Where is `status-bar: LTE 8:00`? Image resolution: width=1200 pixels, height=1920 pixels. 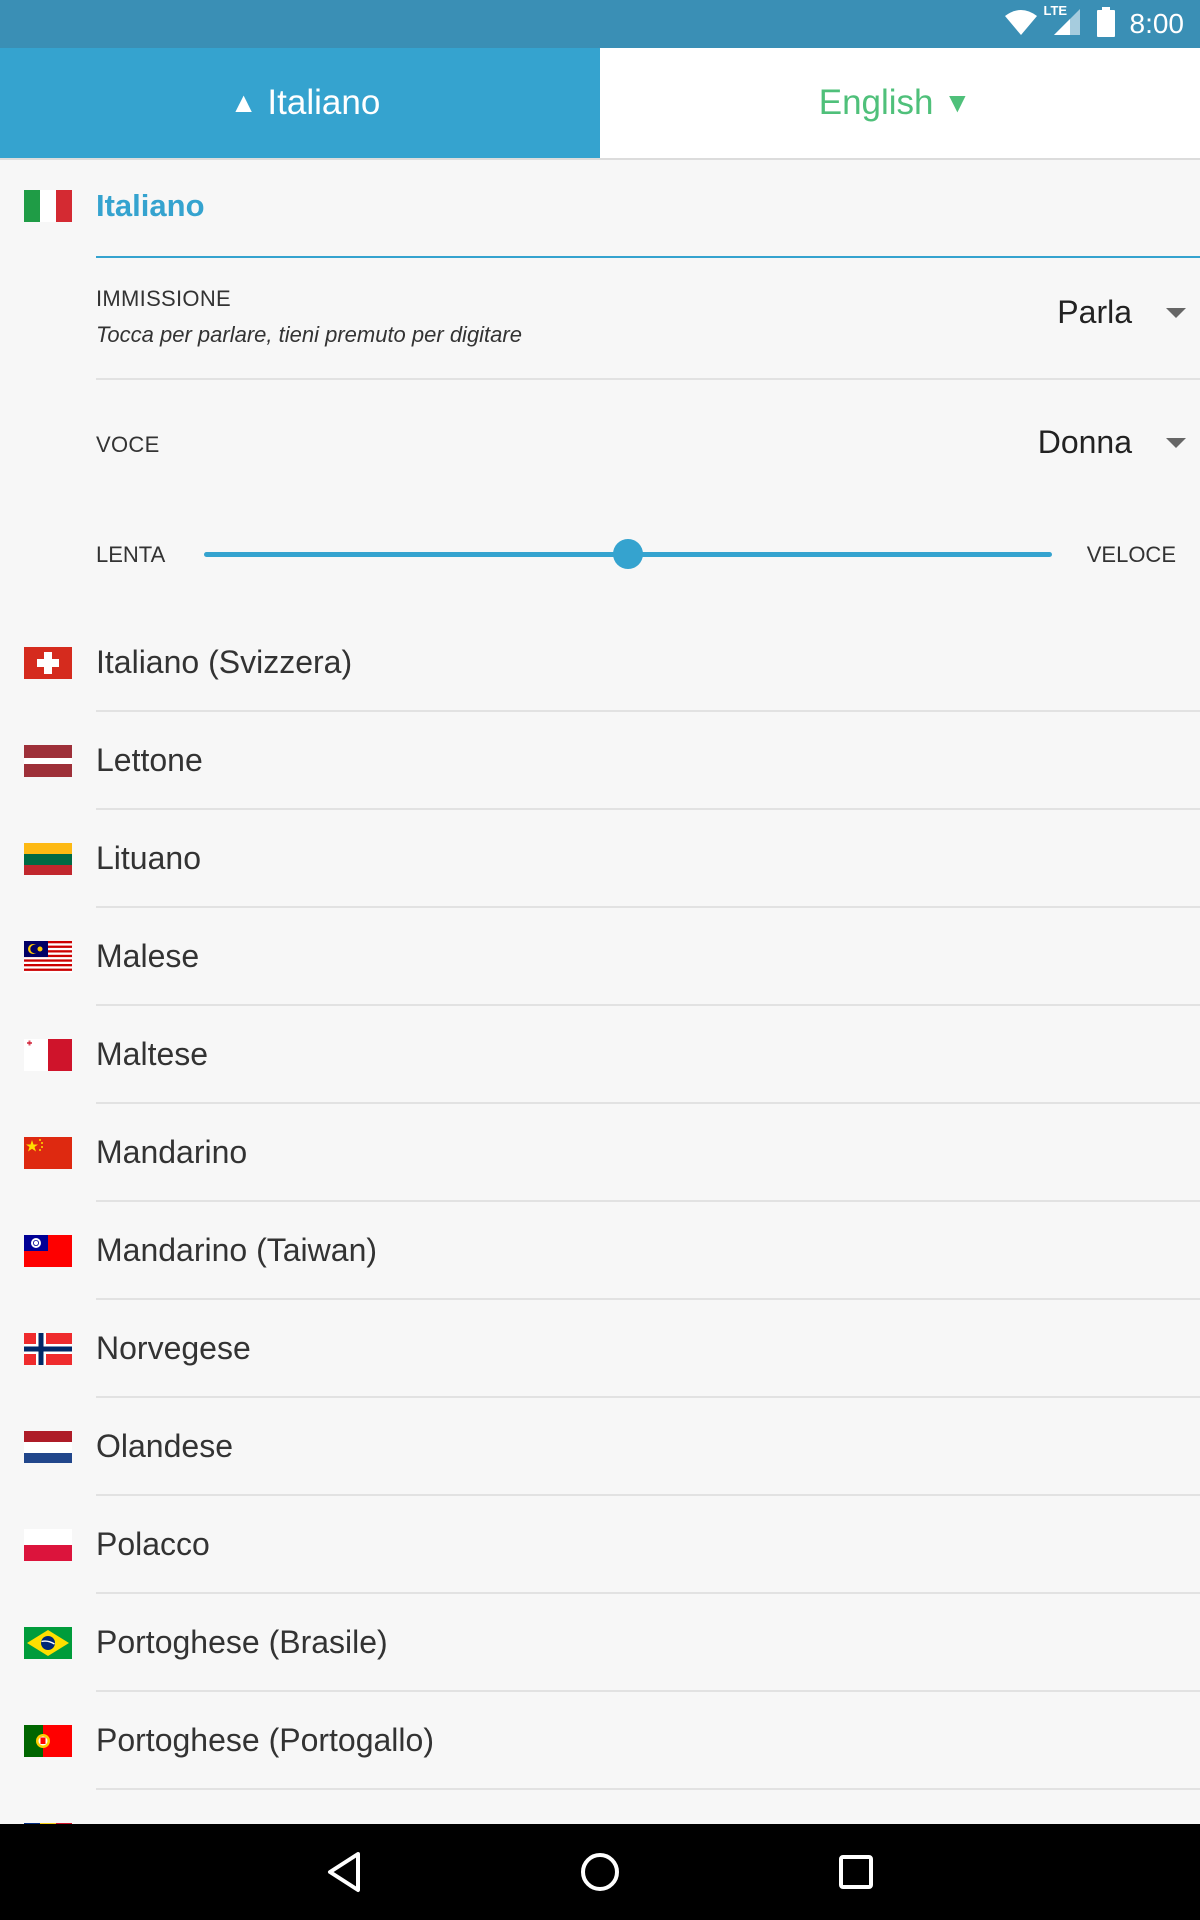 status-bar: LTE 8:00 is located at coordinates (600, 24).